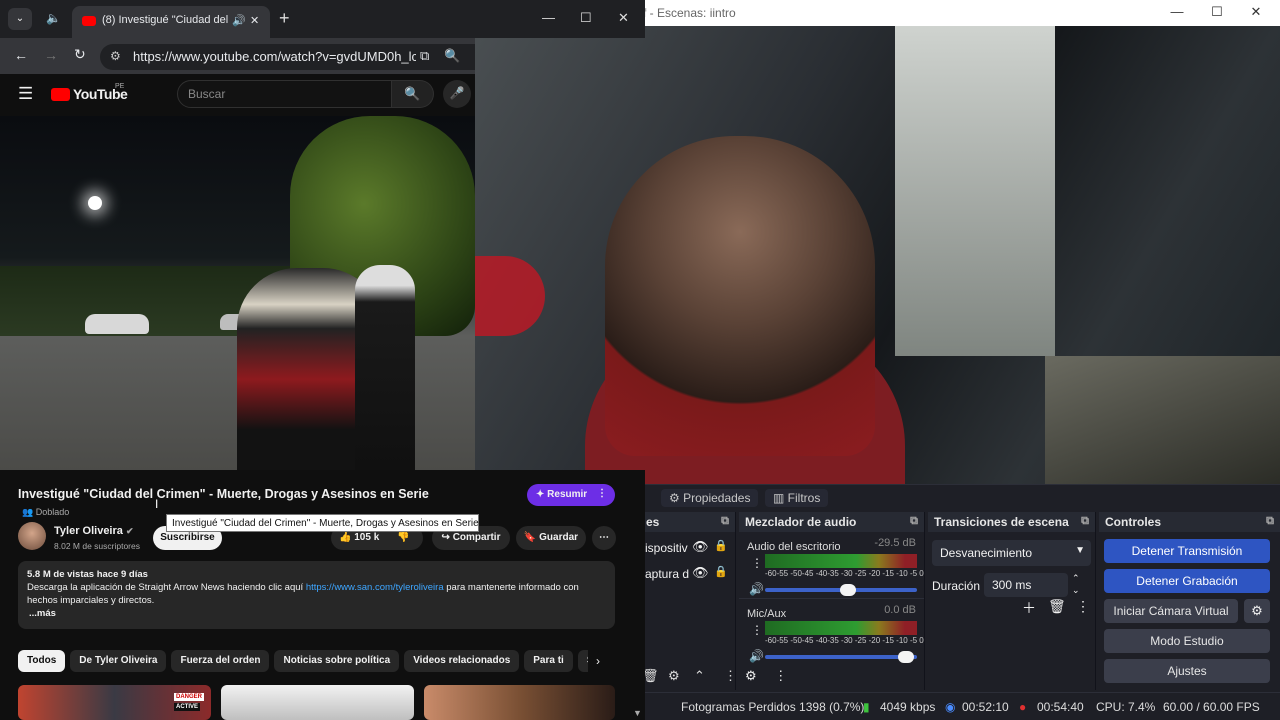 The image size is (1280, 720). I want to click on zoom-icon: 🔍, so click(452, 56).